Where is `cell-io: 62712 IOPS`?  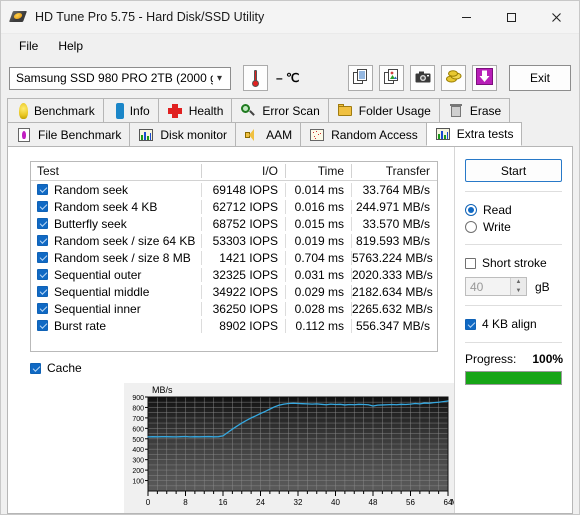 cell-io: 62712 IOPS is located at coordinates (243, 206).